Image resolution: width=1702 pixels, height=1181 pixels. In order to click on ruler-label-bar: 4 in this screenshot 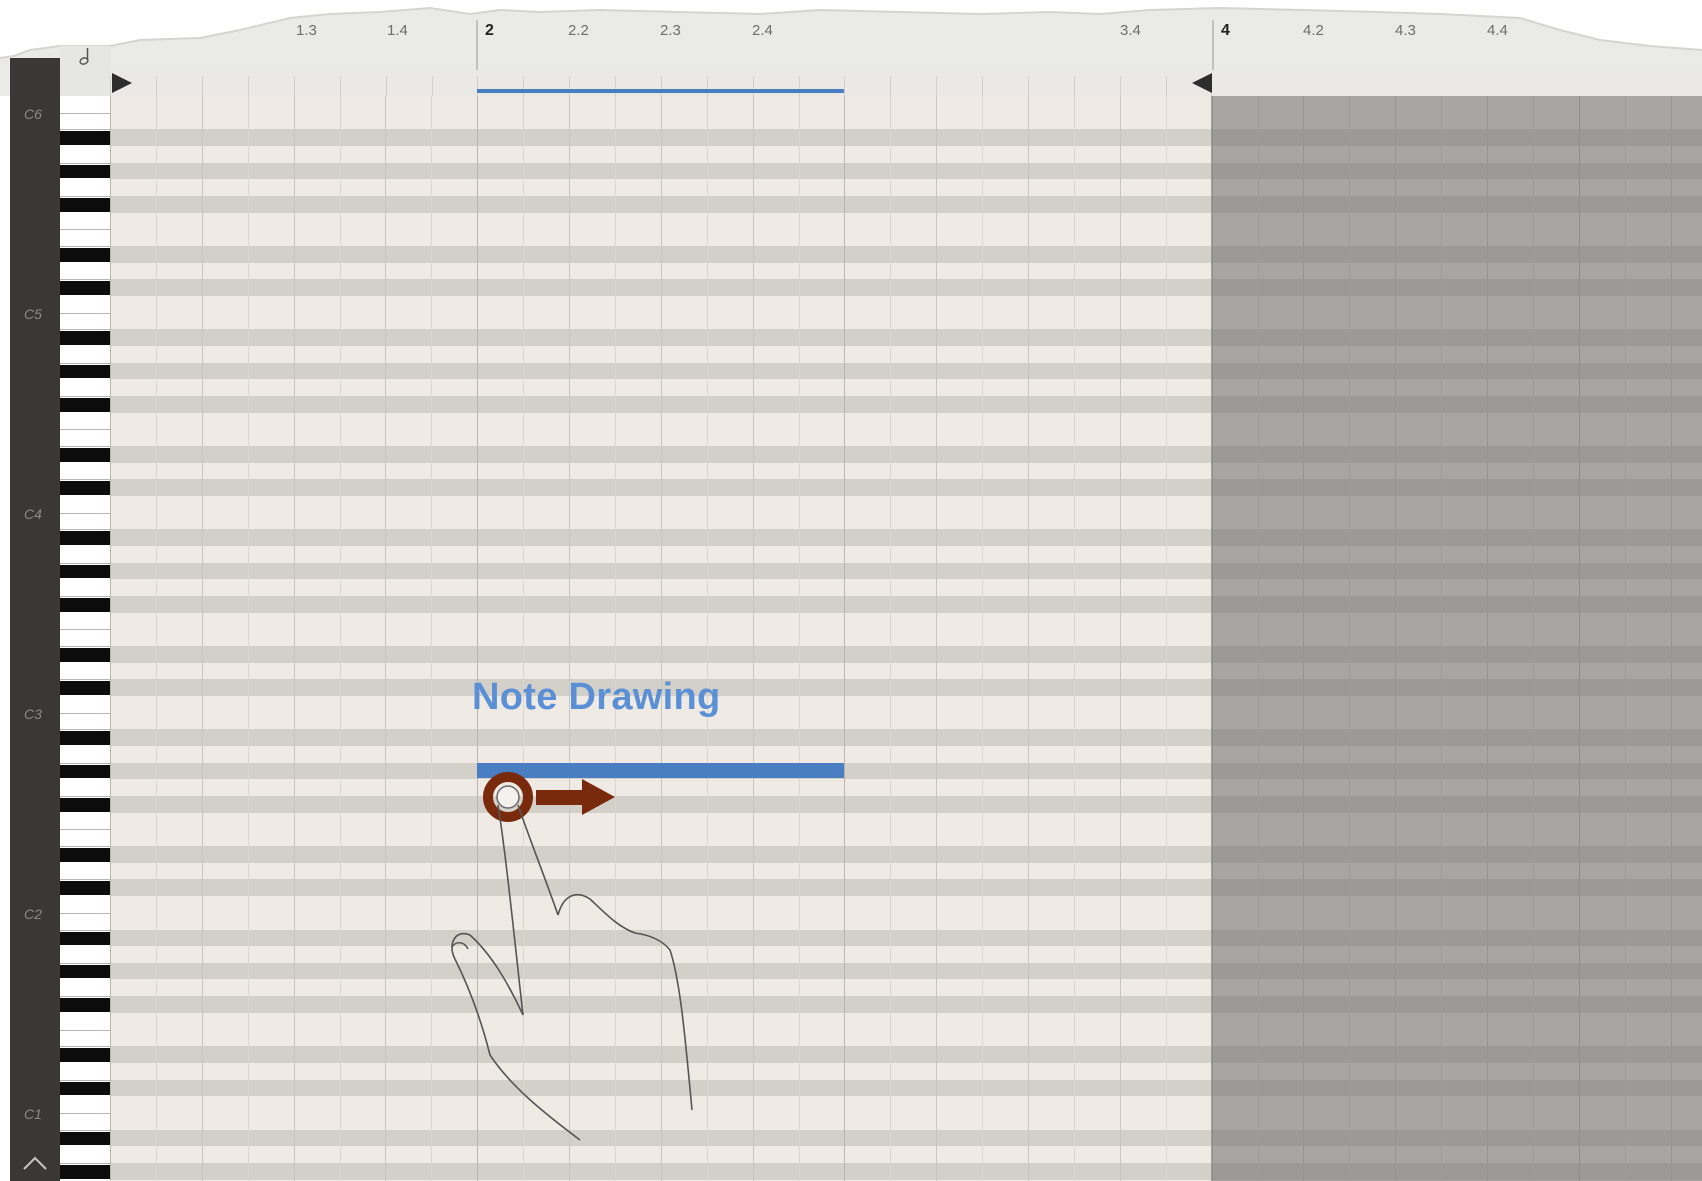, I will do `click(1225, 30)`.